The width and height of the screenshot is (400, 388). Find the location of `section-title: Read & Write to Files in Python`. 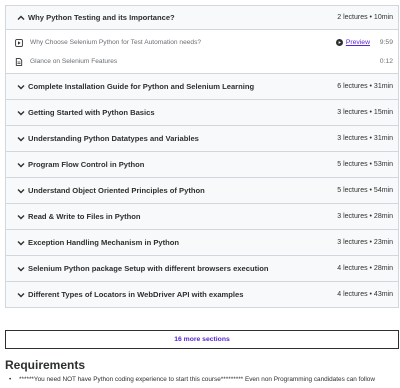

section-title: Read & Write to Files in Python is located at coordinates (84, 216).